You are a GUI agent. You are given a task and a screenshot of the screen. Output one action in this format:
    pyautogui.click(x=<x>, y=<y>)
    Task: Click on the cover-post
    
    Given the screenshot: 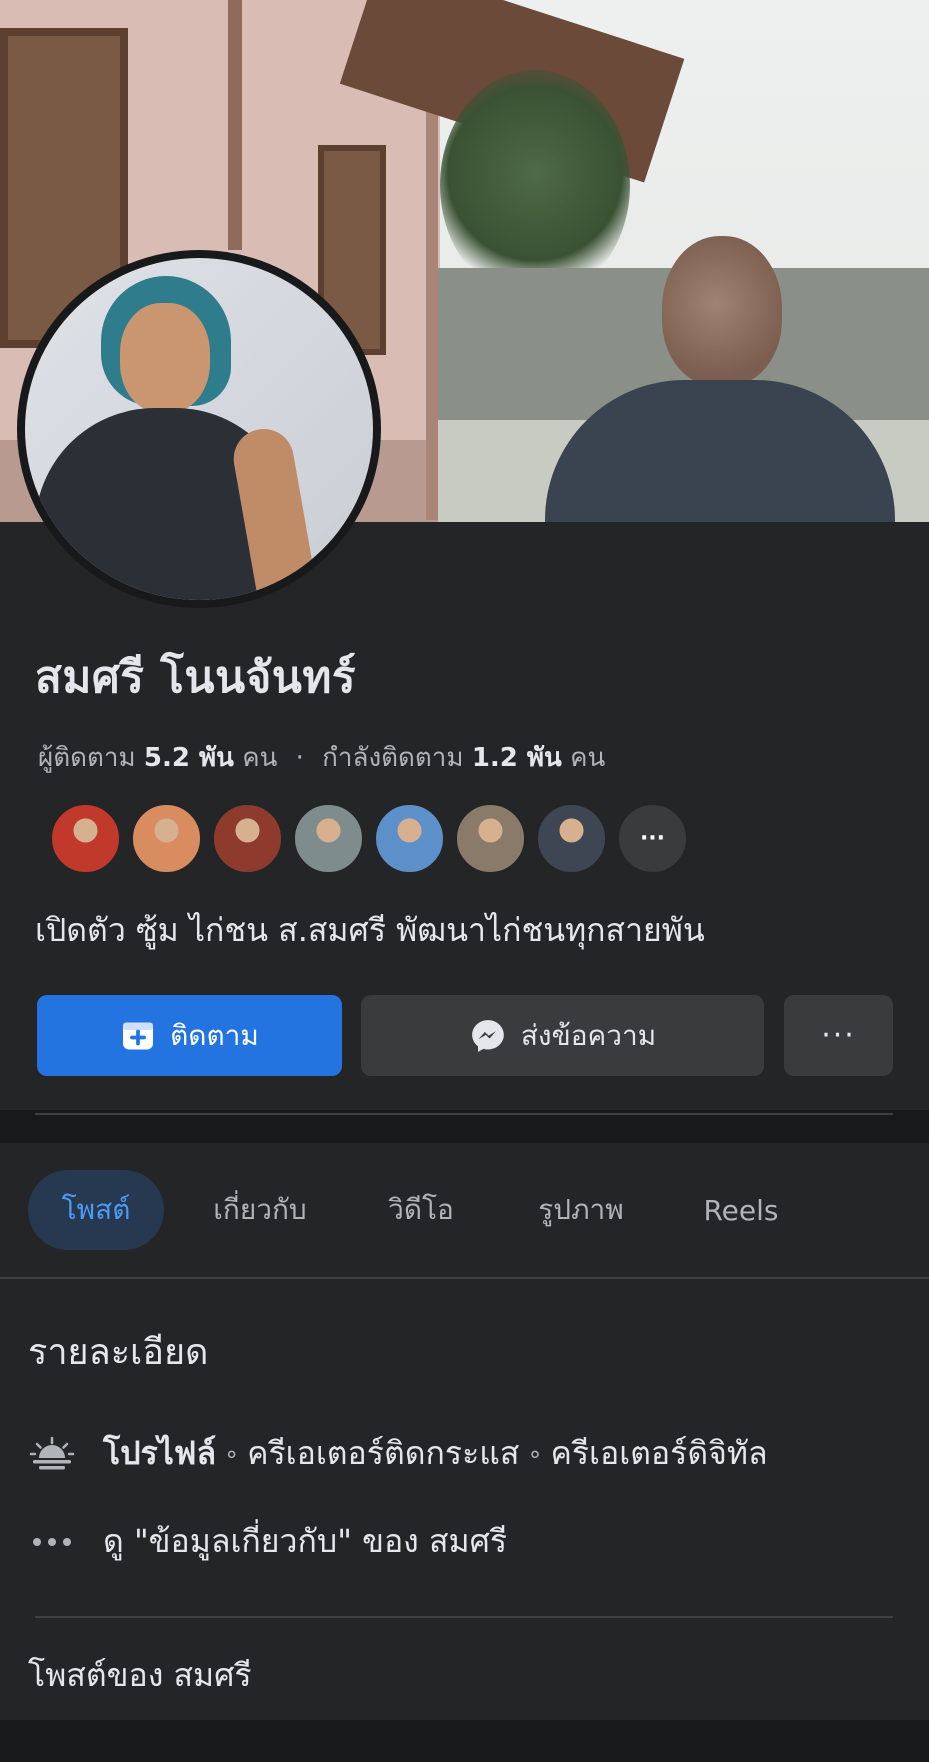 What is the action you would take?
    pyautogui.click(x=235, y=125)
    